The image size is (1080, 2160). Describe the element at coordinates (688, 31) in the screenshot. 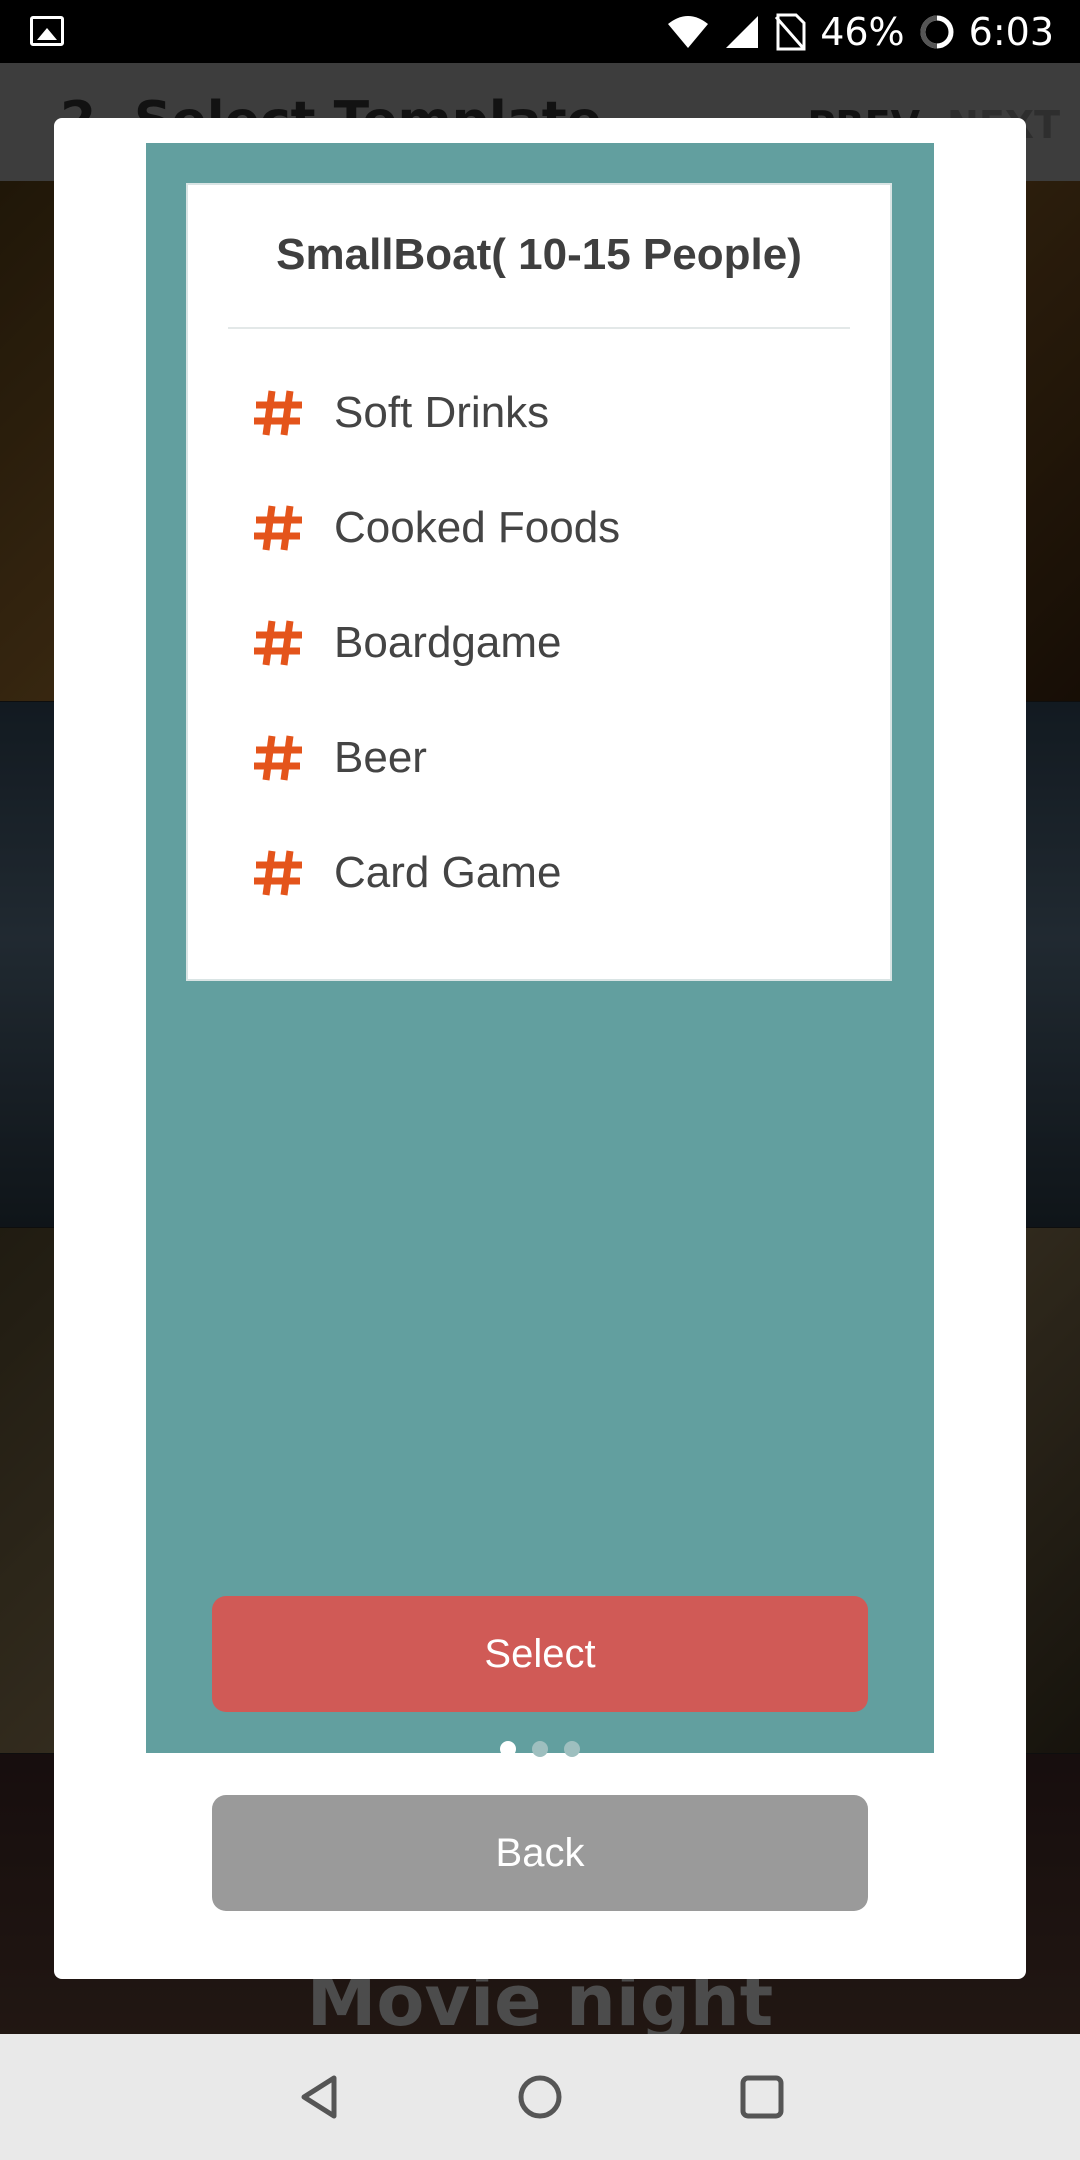

I see `wifi-icon` at that location.